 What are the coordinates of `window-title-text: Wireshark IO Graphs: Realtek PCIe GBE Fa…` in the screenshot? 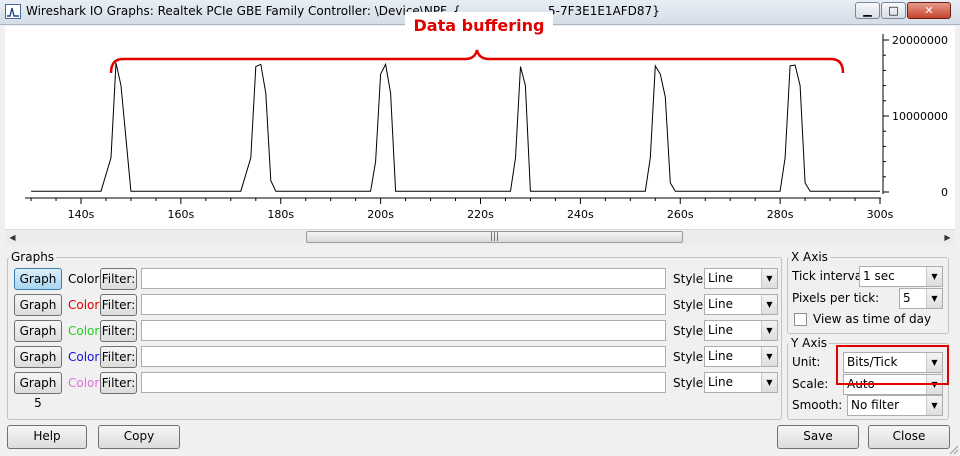 It's located at (243, 11).